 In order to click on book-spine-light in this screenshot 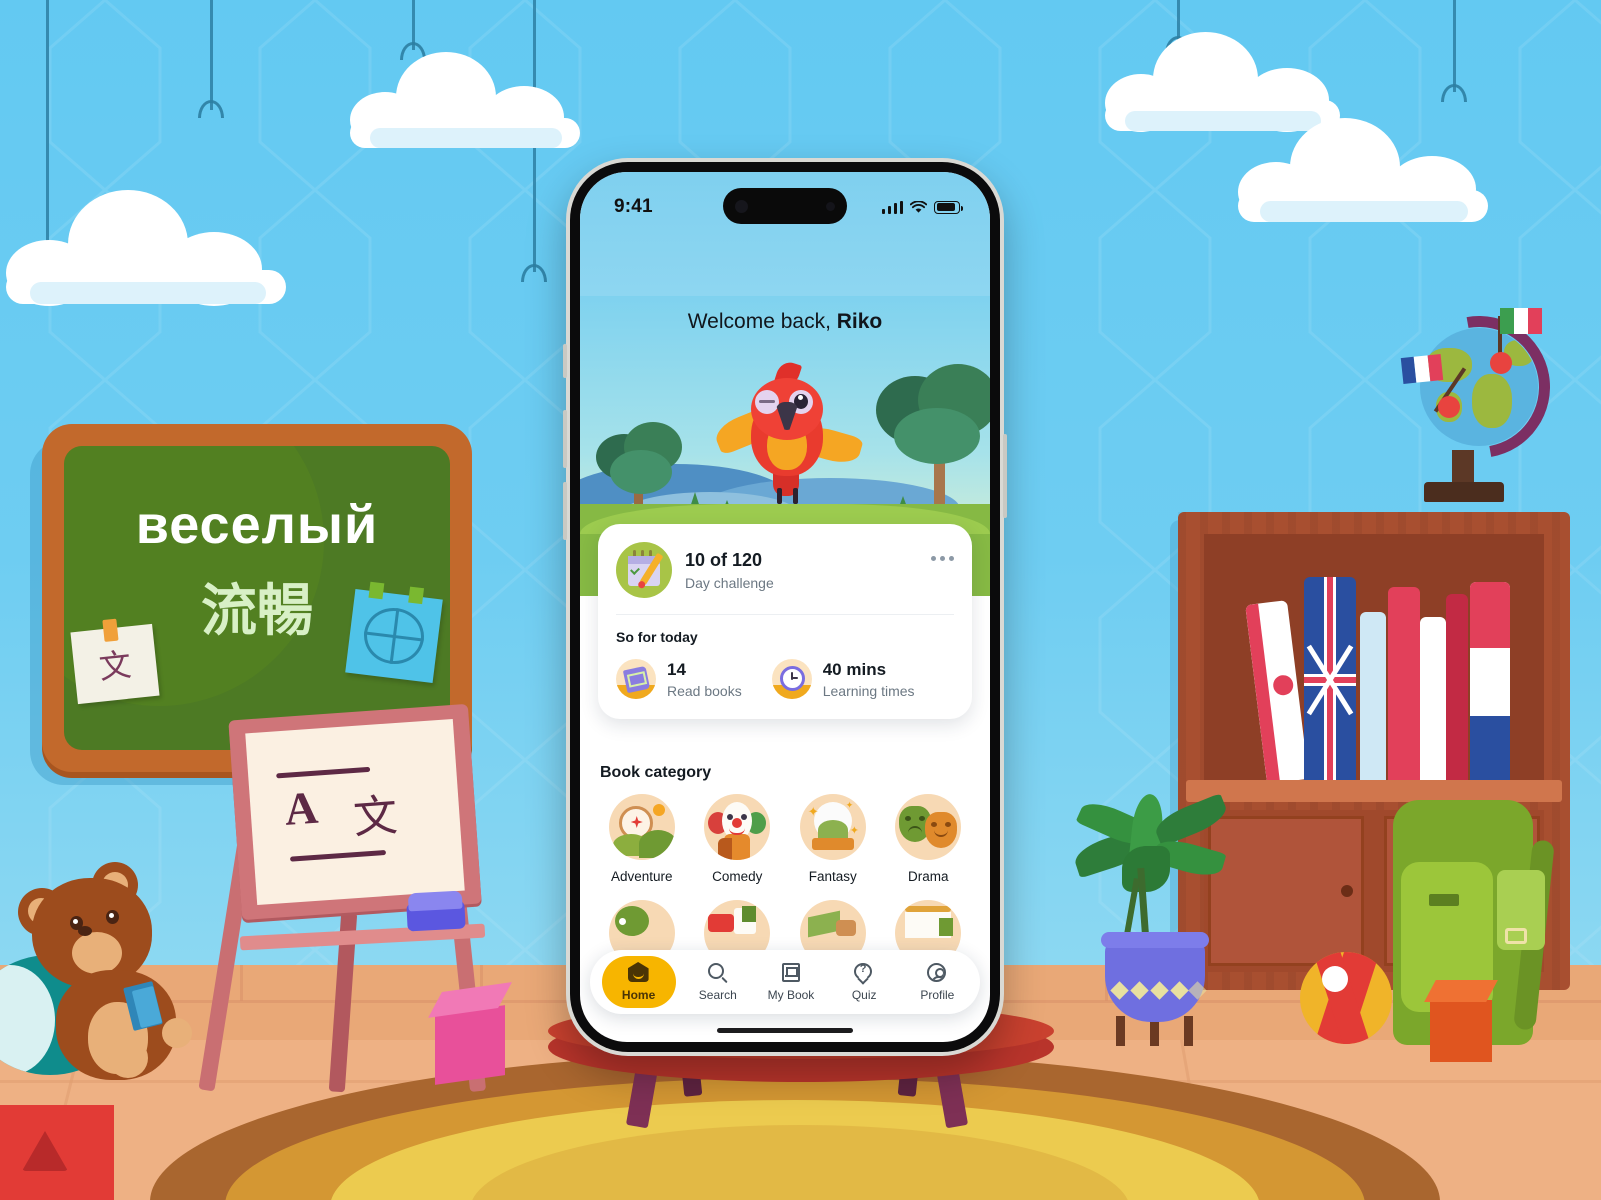, I will do `click(1373, 697)`.